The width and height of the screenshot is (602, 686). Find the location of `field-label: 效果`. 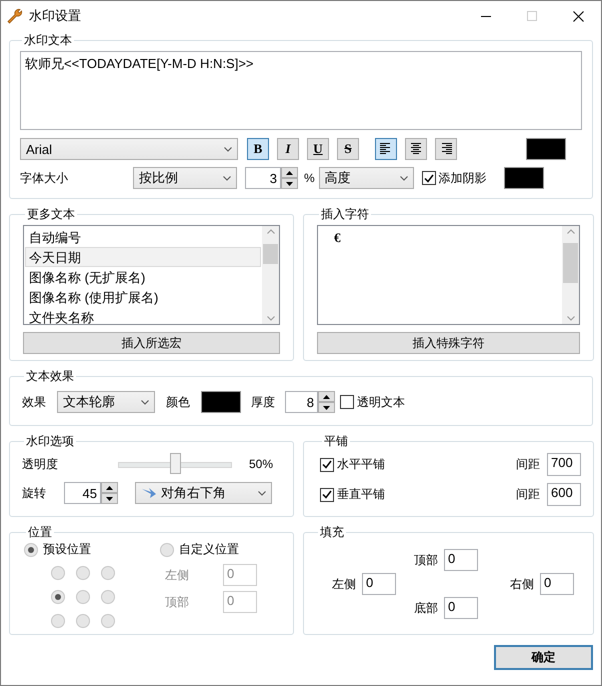

field-label: 效果 is located at coordinates (34, 402).